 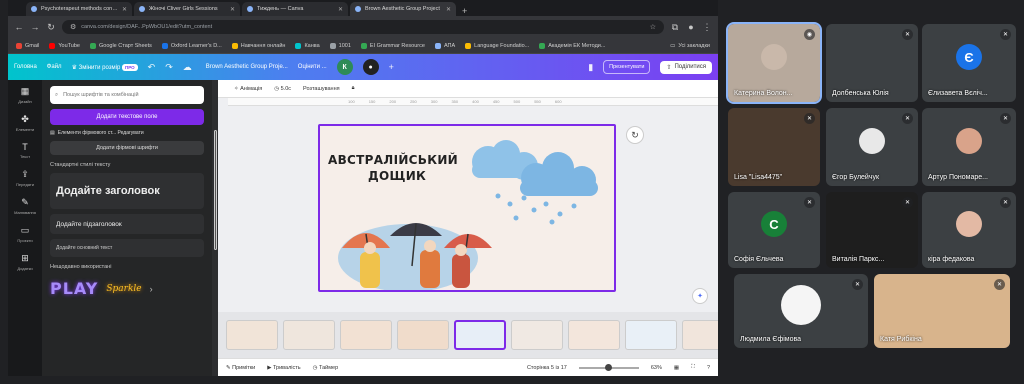 What do you see at coordinates (24, 234) in the screenshot?
I see `rail-item: ▭ Проєкти` at bounding box center [24, 234].